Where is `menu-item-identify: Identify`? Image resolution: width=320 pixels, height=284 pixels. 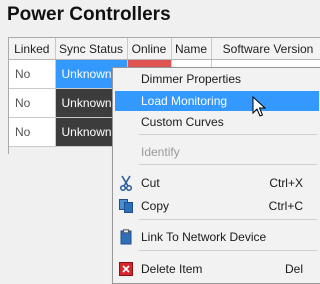
menu-item-identify: Identify is located at coordinates (217, 152).